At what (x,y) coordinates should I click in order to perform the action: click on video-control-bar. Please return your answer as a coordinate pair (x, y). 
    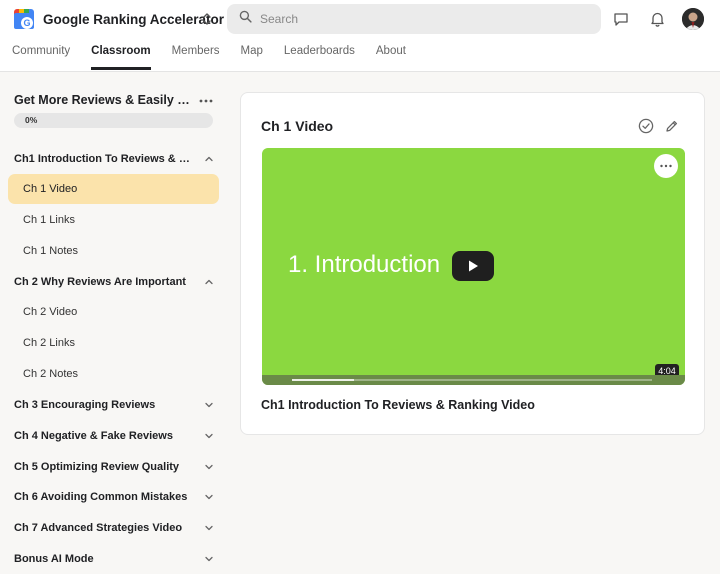
    Looking at the image, I should click on (473, 380).